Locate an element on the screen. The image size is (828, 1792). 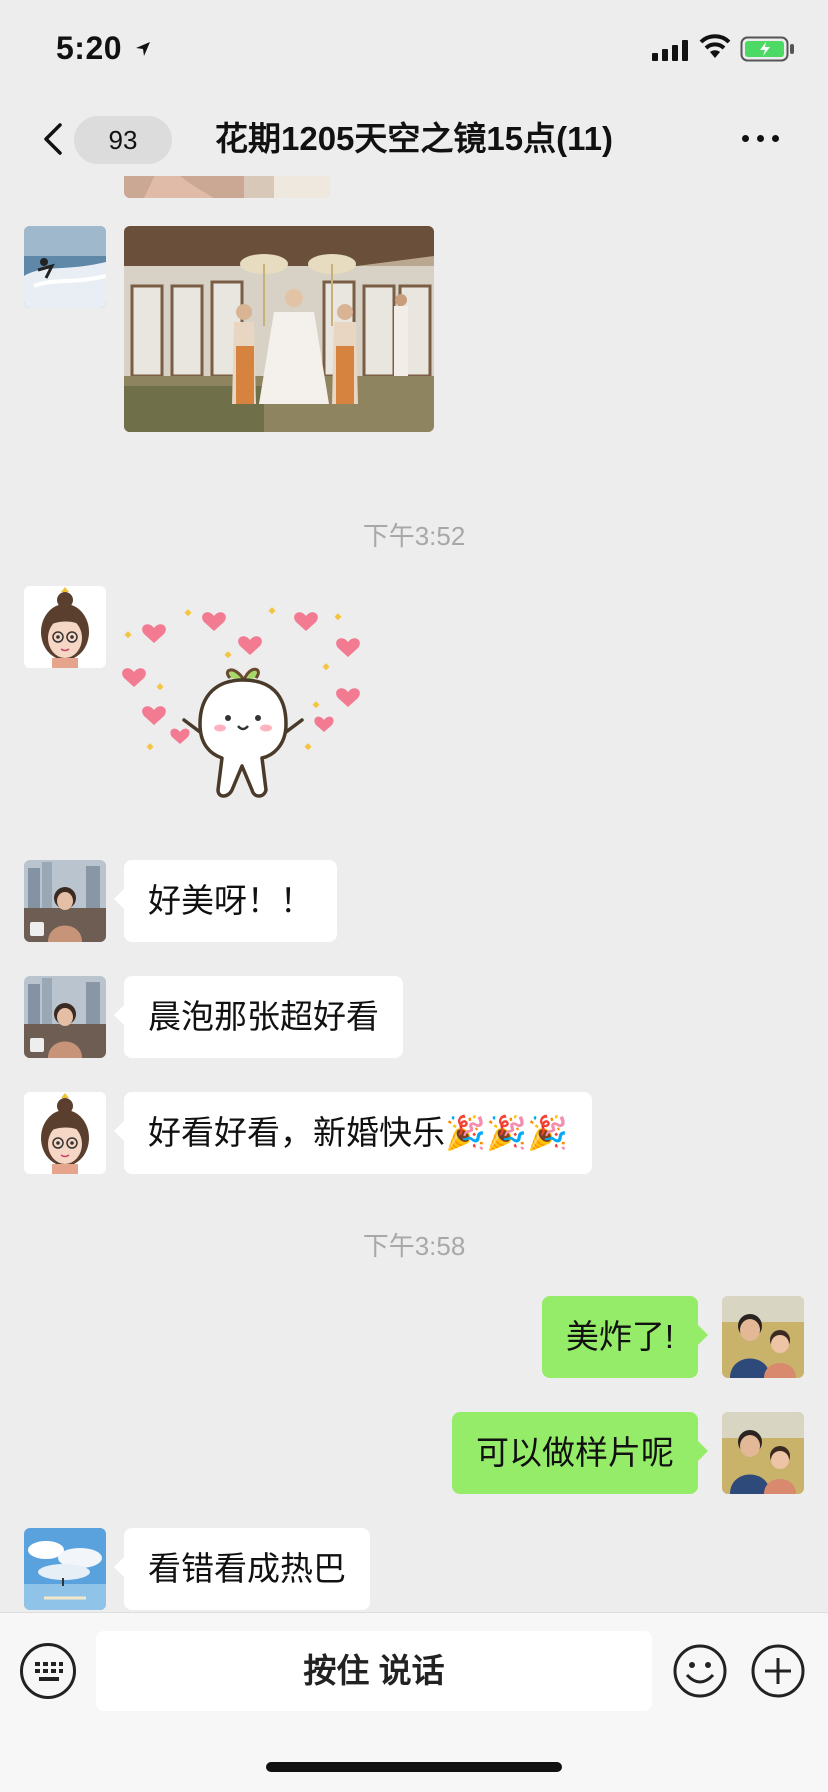
home-indicator is located at coordinates (414, 1767).